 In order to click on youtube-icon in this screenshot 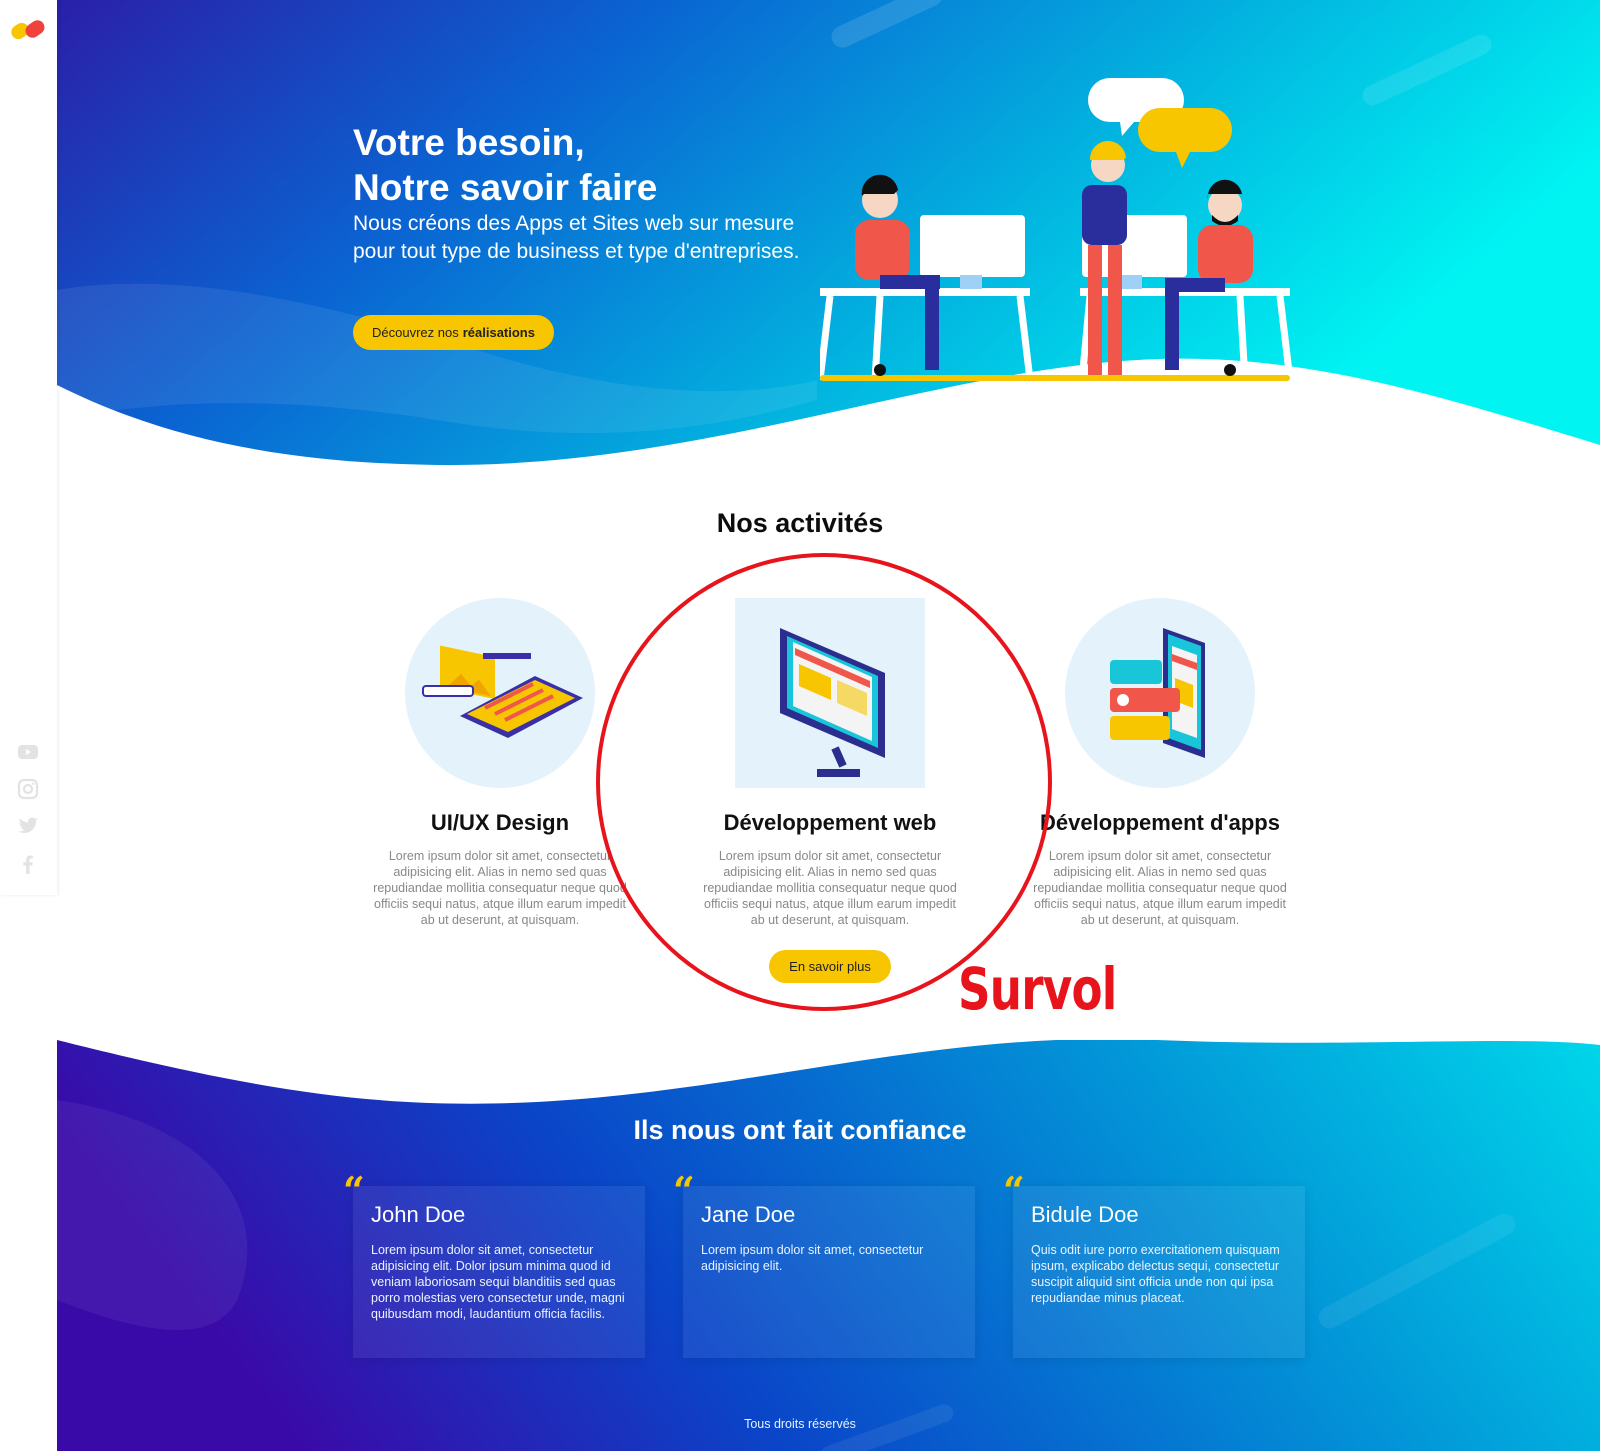, I will do `click(28, 752)`.